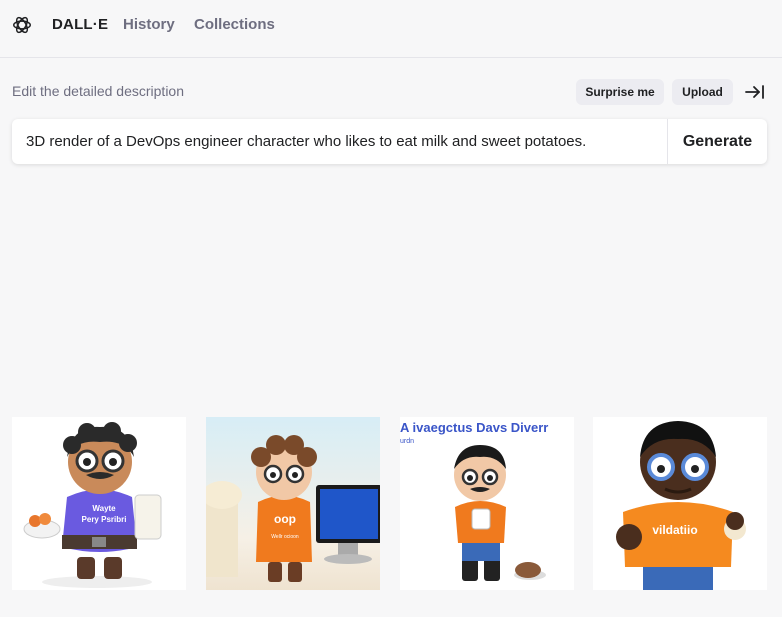  I want to click on nav-history-link: History, so click(149, 24).